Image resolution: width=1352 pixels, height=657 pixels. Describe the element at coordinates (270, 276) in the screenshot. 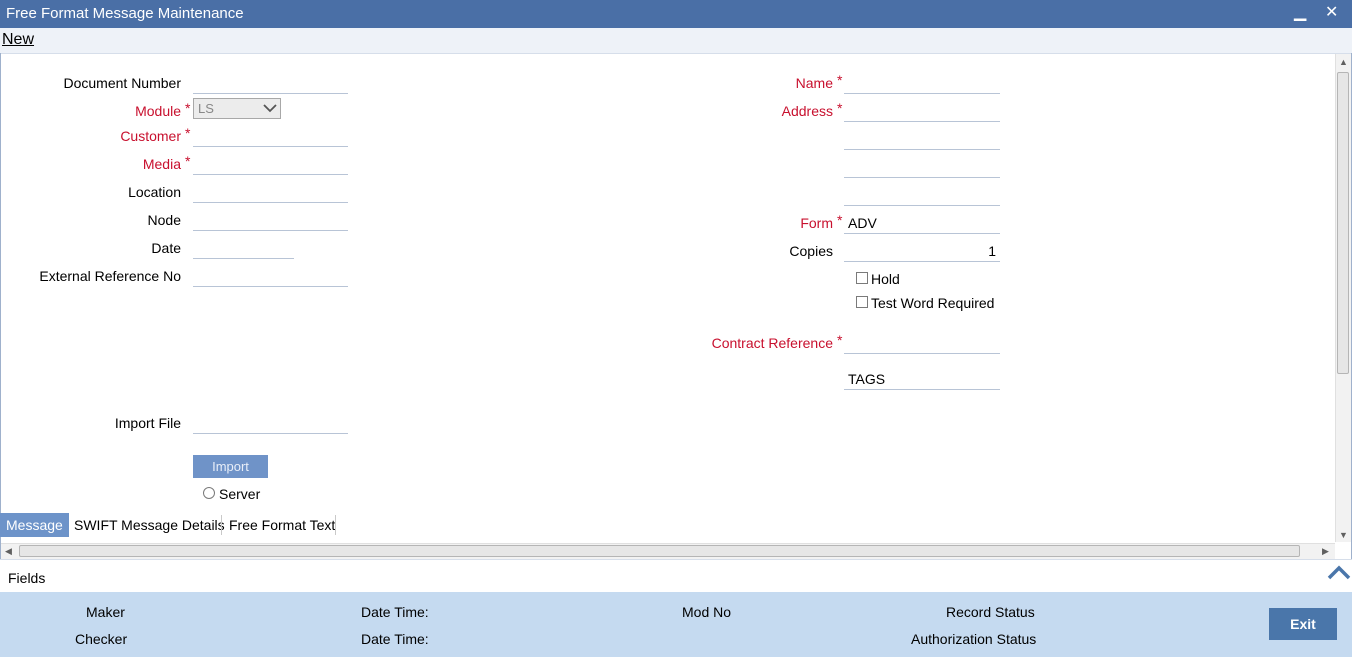

I see `external-reference-input` at that location.